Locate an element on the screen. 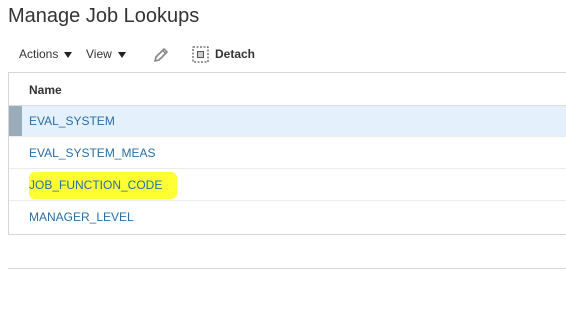 The width and height of the screenshot is (566, 328). actions-menu: Actions is located at coordinates (46, 54).